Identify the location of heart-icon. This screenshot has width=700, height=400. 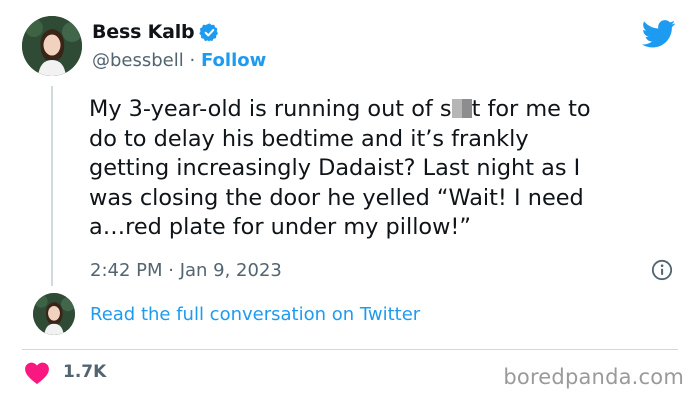
(37, 373).